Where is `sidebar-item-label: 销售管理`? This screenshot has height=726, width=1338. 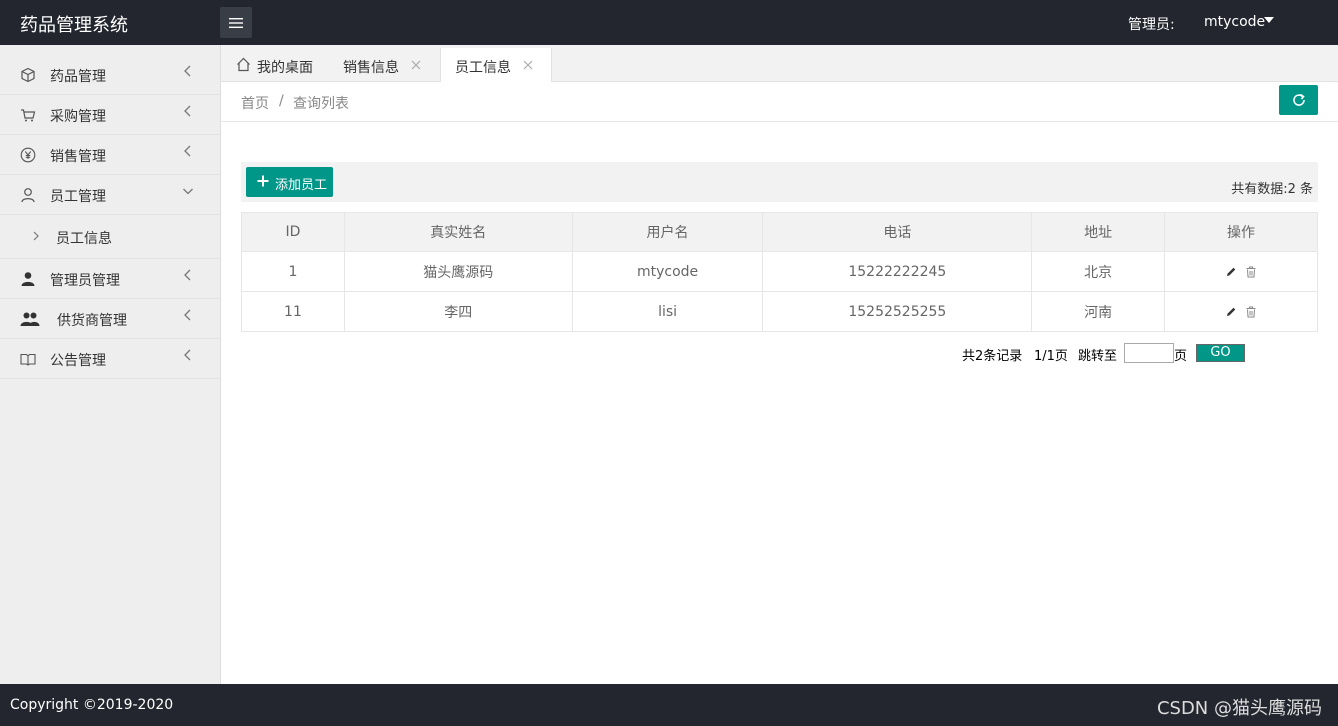 sidebar-item-label: 销售管理 is located at coordinates (78, 157).